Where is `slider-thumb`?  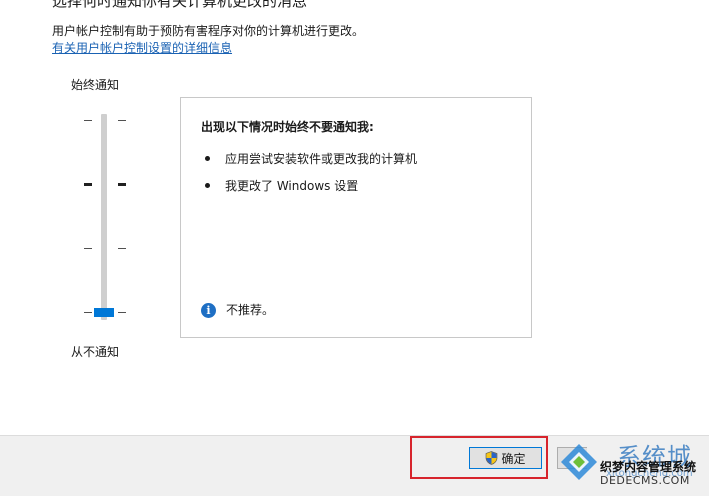
slider-thumb is located at coordinates (104, 312).